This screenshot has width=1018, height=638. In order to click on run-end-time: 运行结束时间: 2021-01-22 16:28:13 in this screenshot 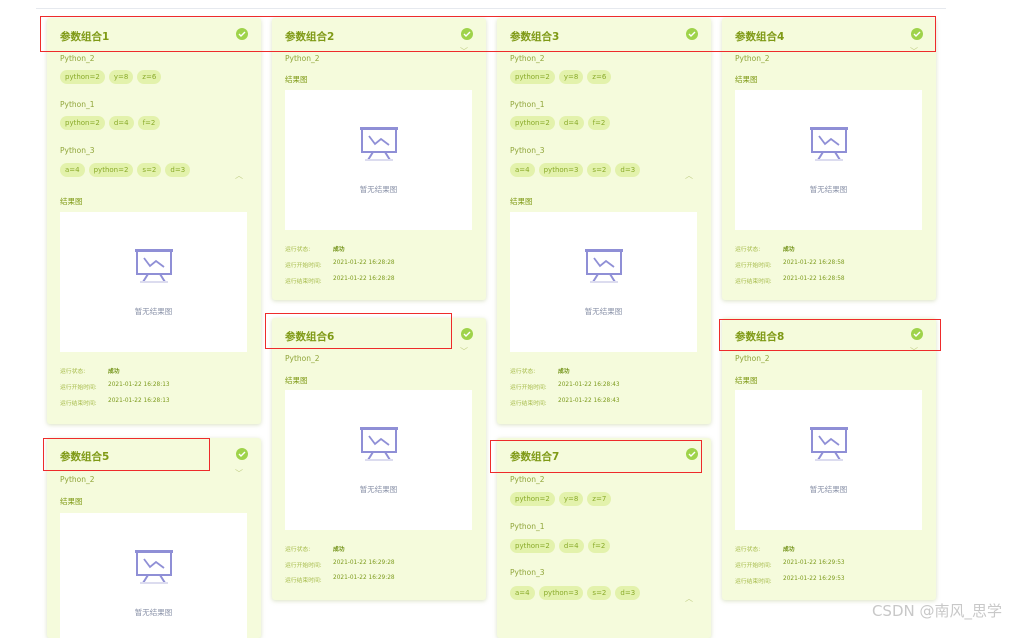, I will do `click(115, 402)`.